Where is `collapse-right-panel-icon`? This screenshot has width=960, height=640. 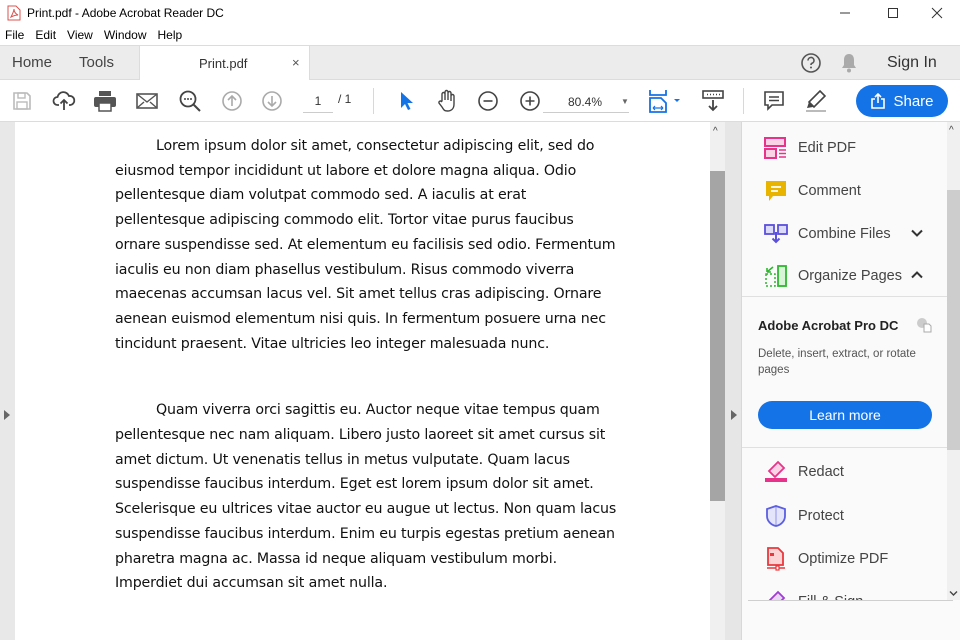
collapse-right-panel-icon is located at coordinates (734, 415).